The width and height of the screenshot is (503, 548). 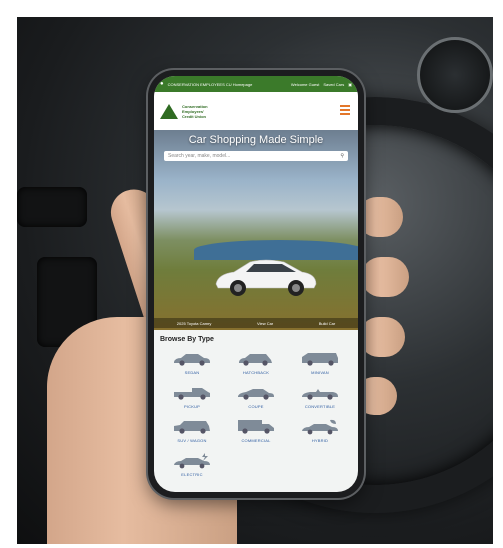 What do you see at coordinates (52, 207) in the screenshot?
I see `air-vent` at bounding box center [52, 207].